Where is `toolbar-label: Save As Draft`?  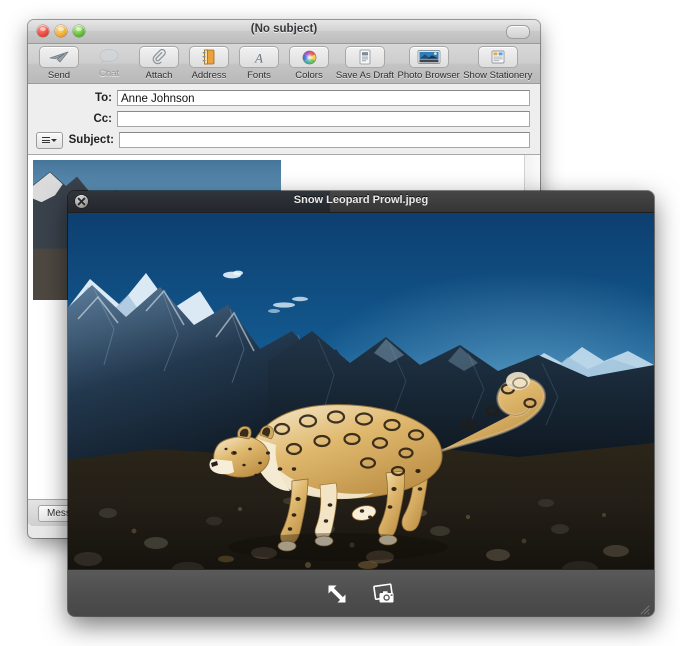
toolbar-label: Save As Draft is located at coordinates (364, 75).